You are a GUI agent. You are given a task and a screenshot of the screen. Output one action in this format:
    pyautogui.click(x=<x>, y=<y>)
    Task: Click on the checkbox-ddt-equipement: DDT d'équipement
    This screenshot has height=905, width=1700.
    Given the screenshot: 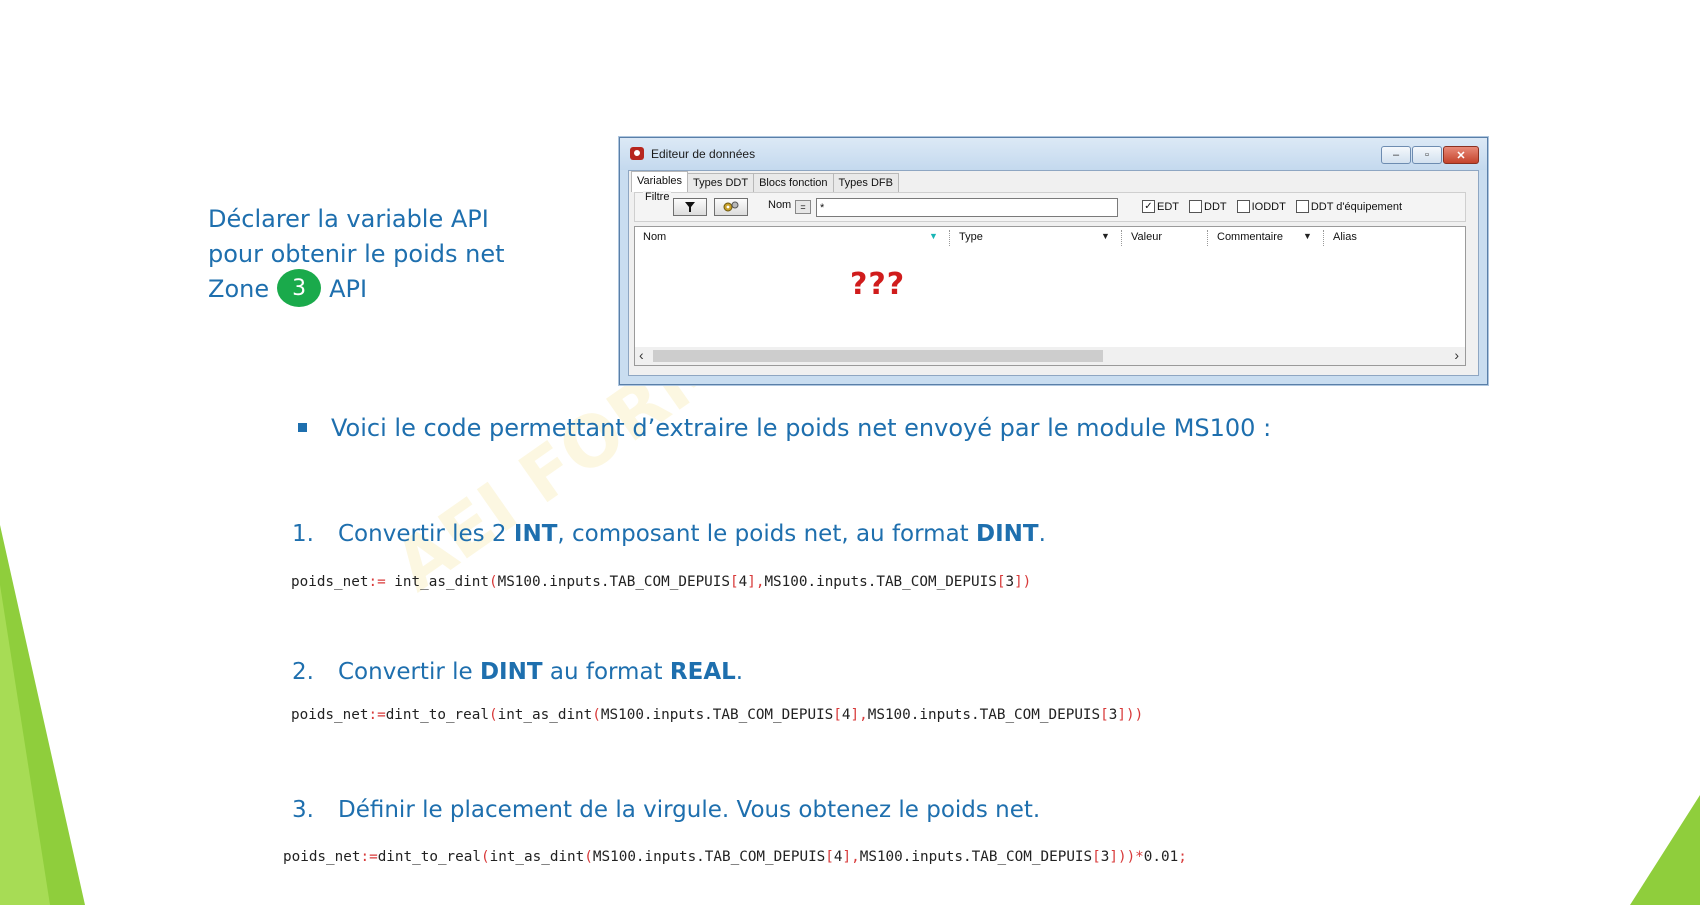 What is the action you would take?
    pyautogui.click(x=1349, y=206)
    